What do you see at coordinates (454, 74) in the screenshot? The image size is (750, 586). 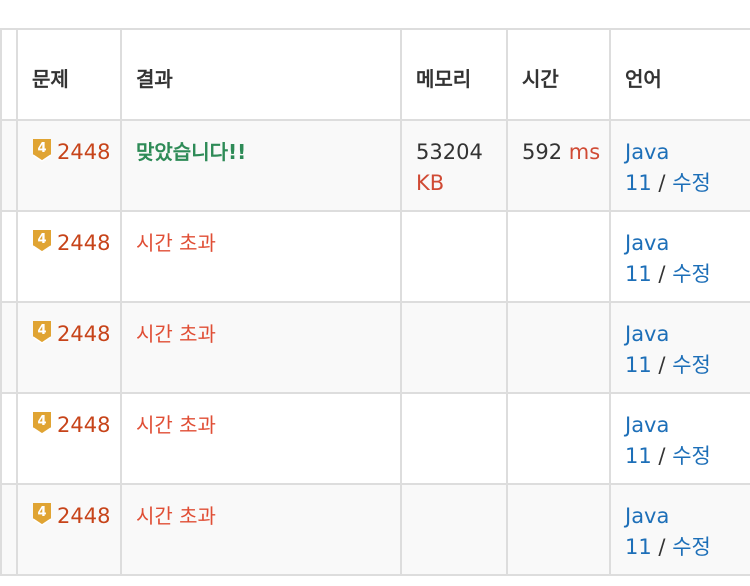 I see `header-memory: 메모리` at bounding box center [454, 74].